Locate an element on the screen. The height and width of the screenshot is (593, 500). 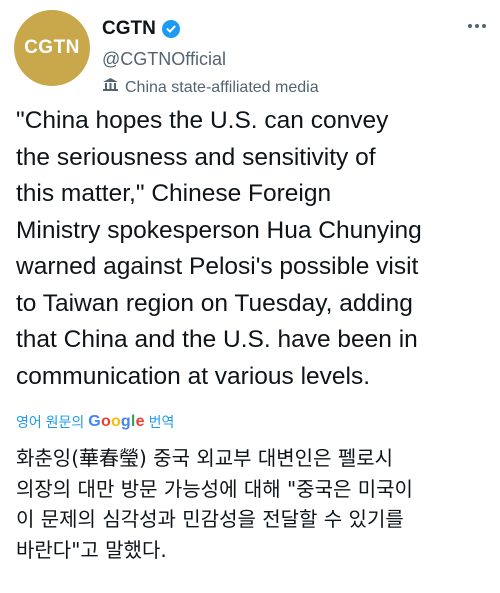
google-logo: Google is located at coordinates (116, 421).